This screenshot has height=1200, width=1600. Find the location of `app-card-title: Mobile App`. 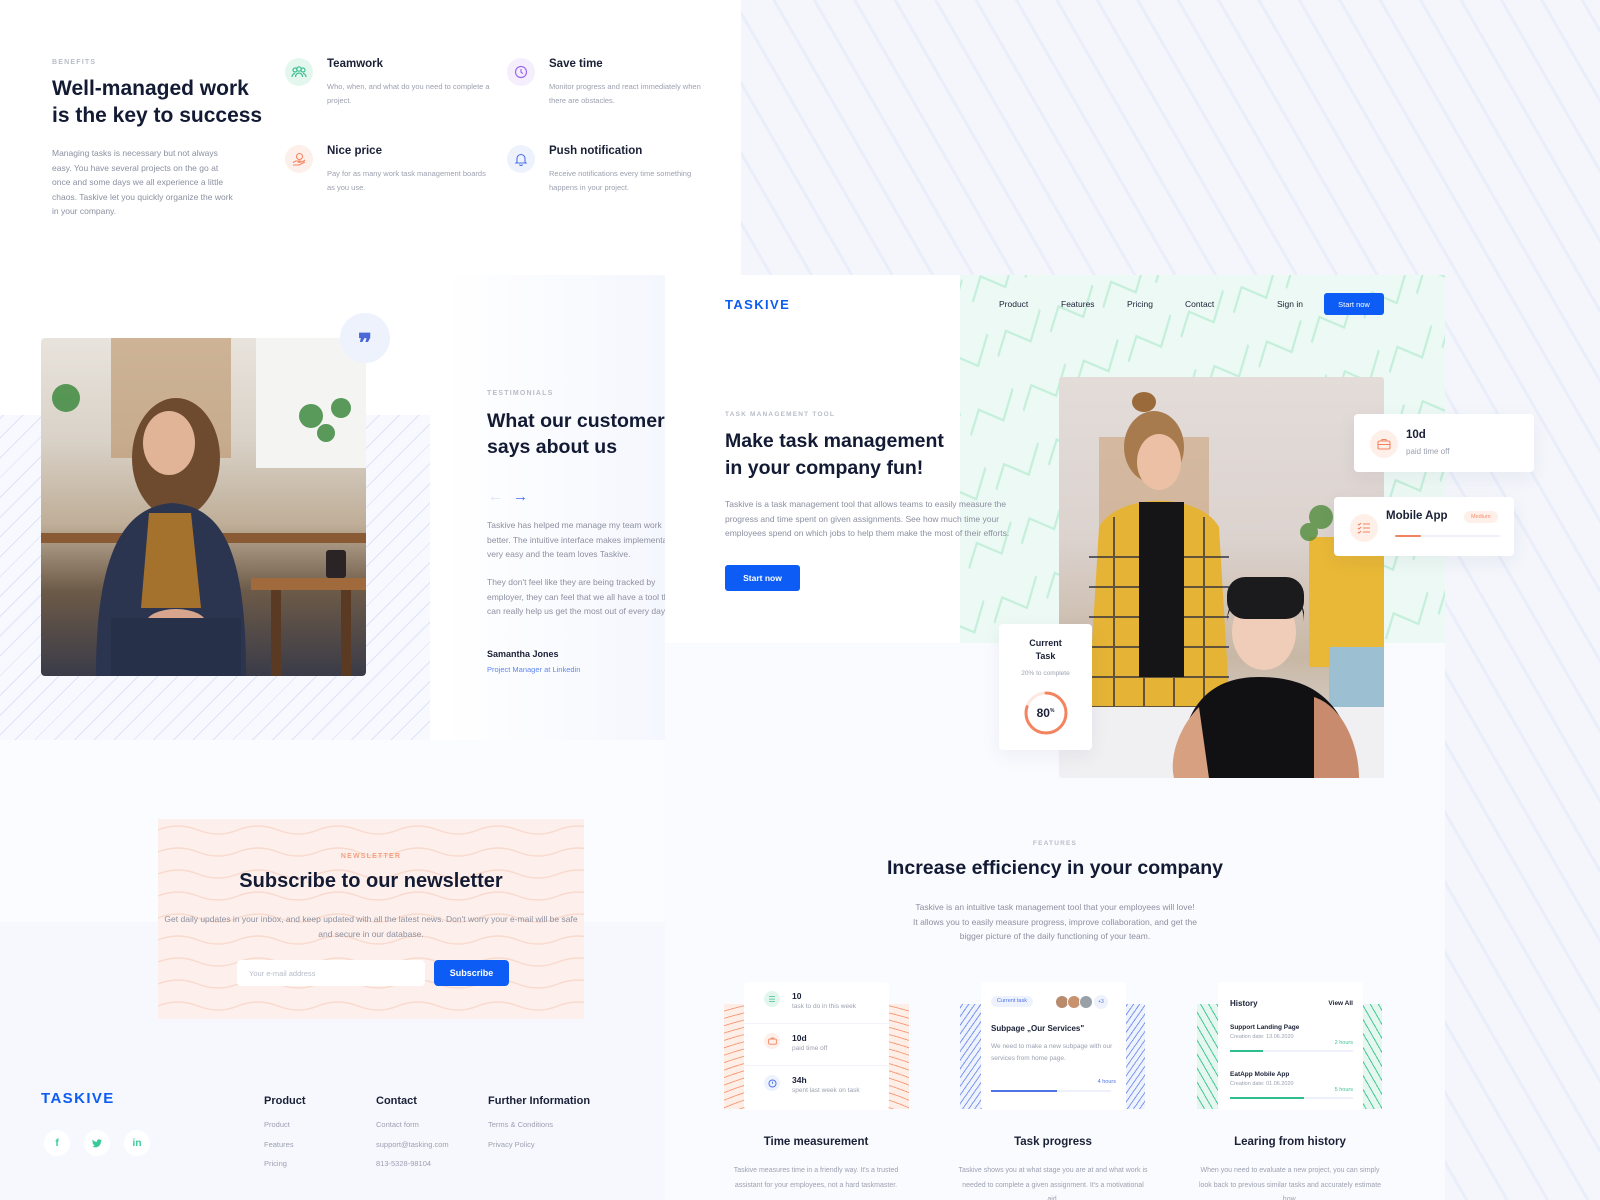

app-card-title: Mobile App is located at coordinates (1417, 516).